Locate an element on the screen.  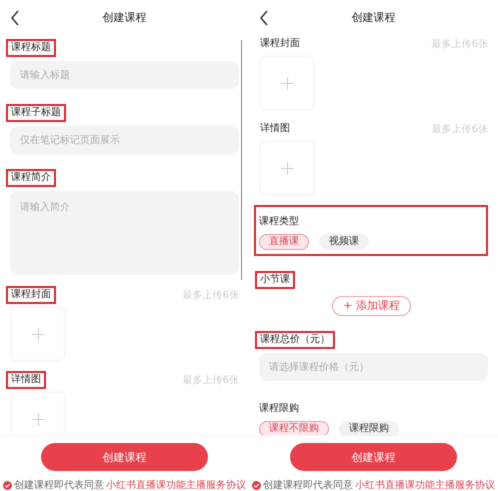
section-label: 课程标题 is located at coordinates (31, 48).